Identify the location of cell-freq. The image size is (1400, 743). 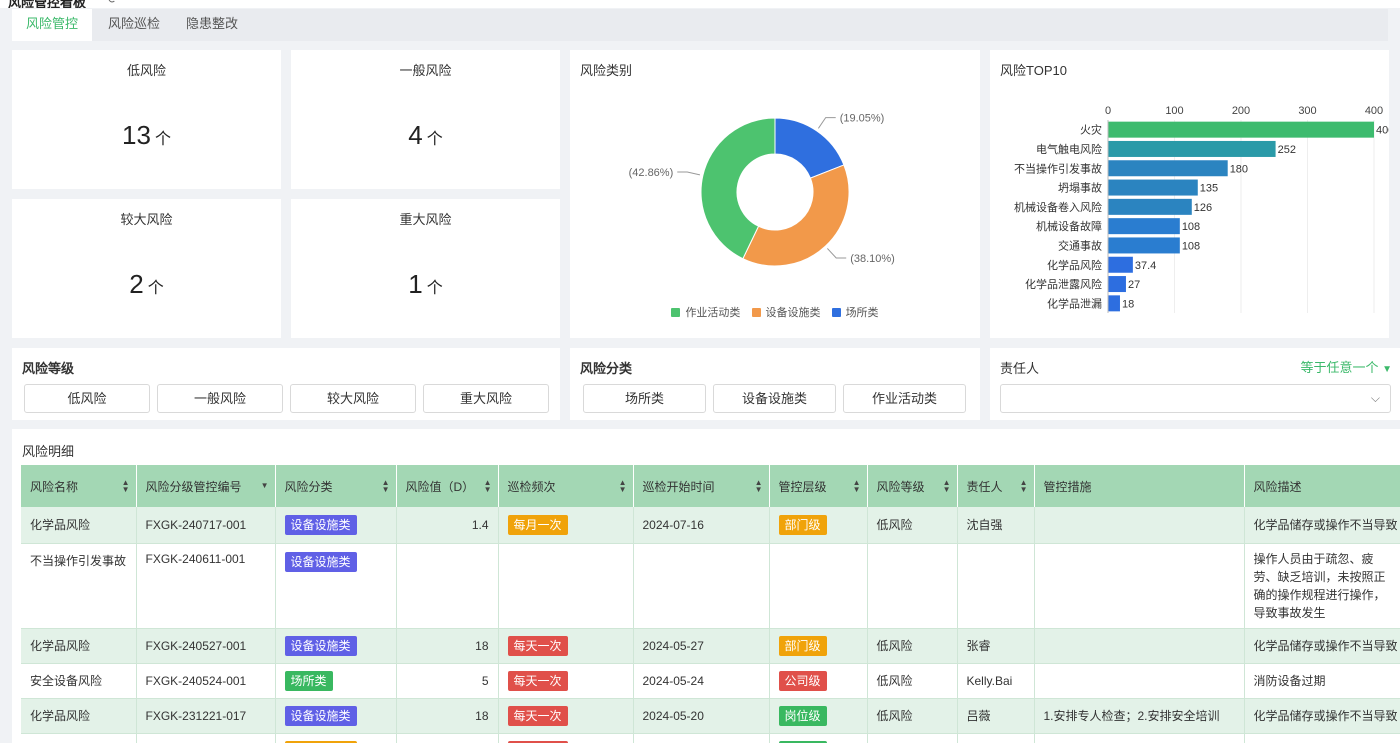
(566, 586).